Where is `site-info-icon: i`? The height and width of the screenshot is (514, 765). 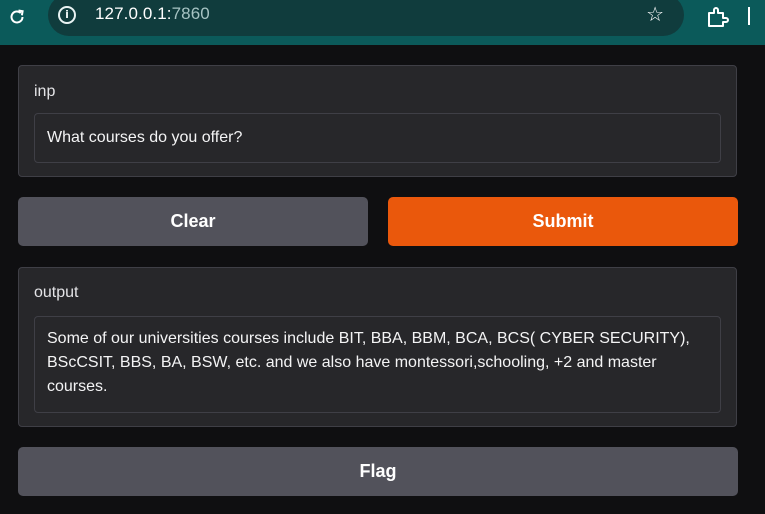
site-info-icon: i is located at coordinates (67, 15).